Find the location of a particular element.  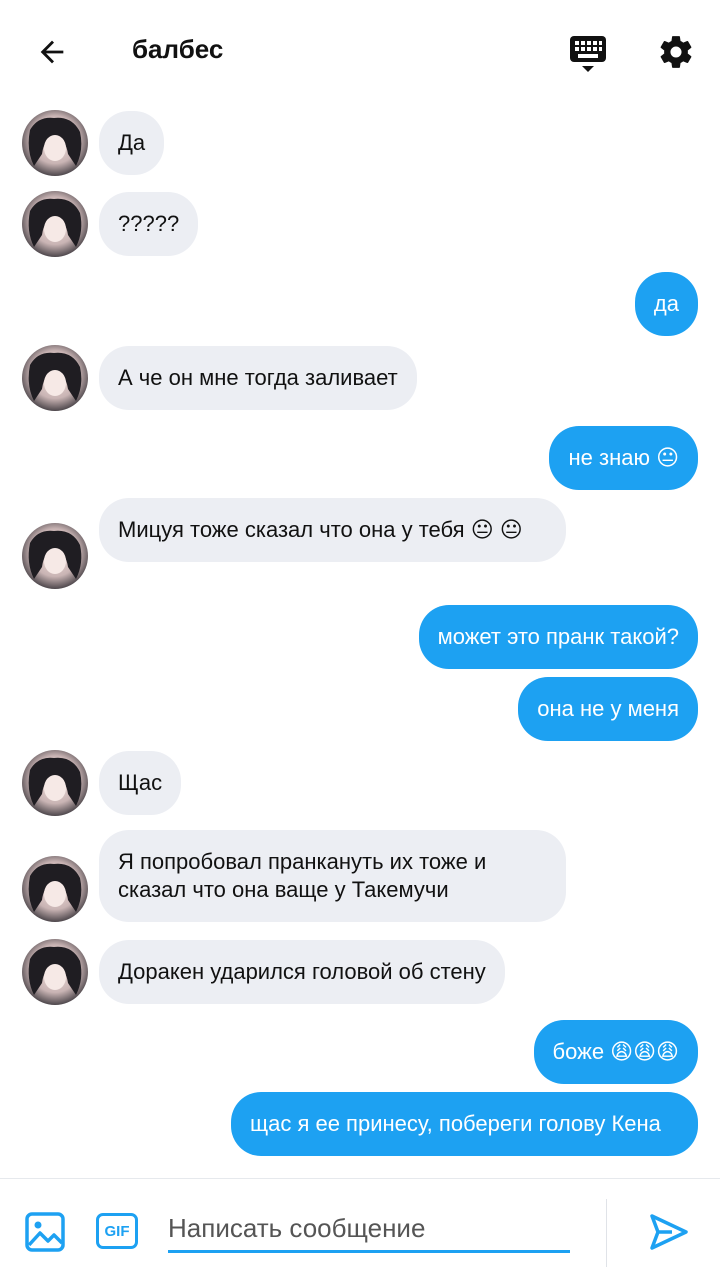

message-text: Щас is located at coordinates (140, 782).